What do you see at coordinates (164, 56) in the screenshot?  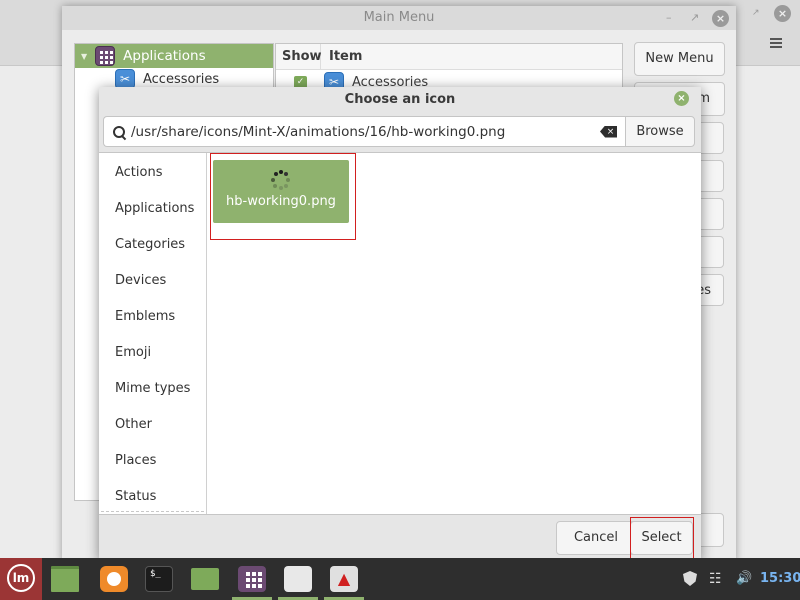 I see `tree-item-label: Applications` at bounding box center [164, 56].